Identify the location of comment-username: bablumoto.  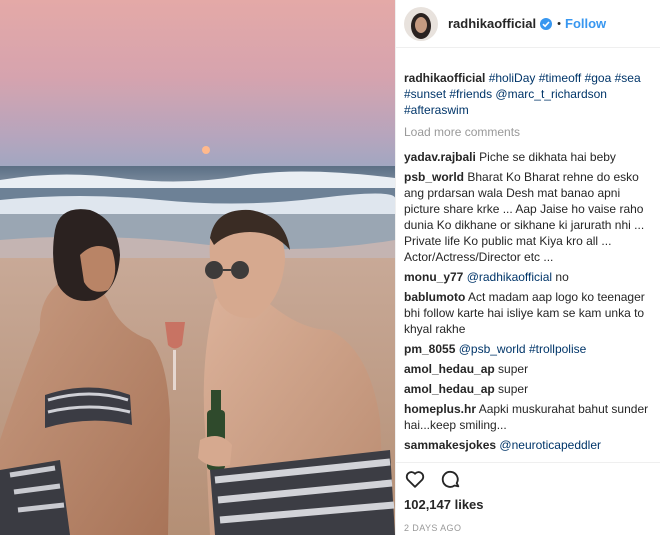
(434, 297).